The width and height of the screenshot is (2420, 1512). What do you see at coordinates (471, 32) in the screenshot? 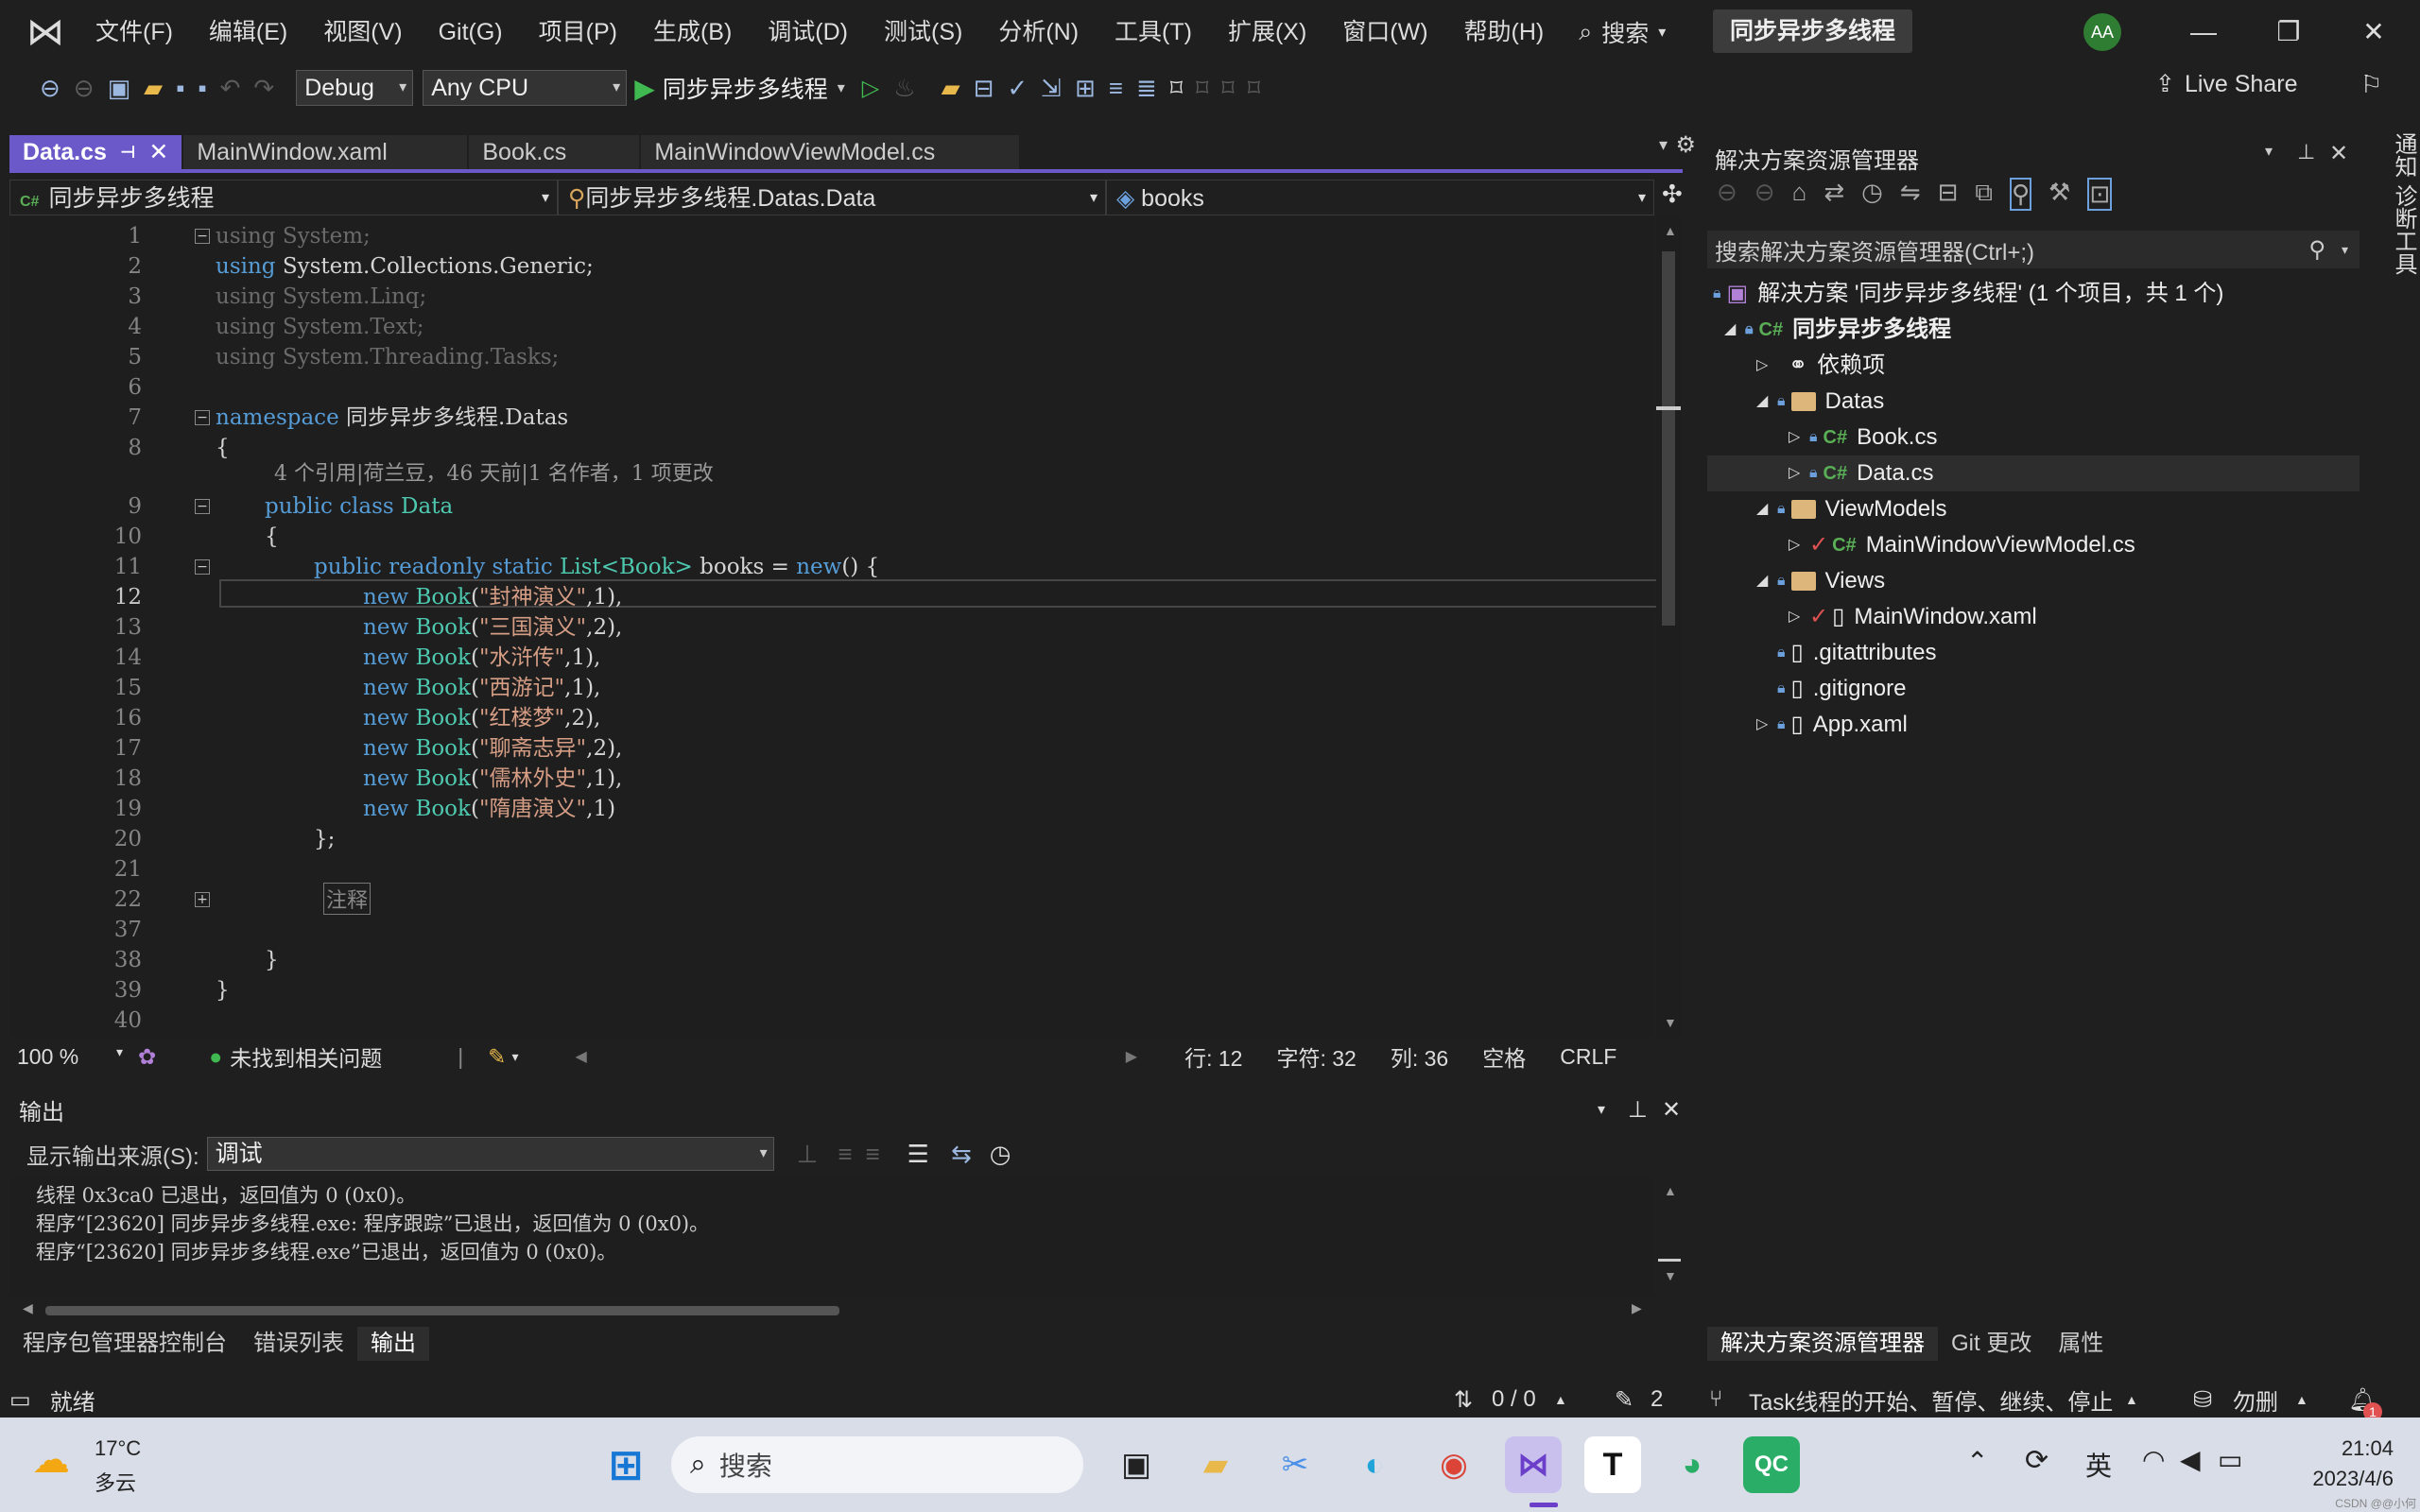
I see `menu-git: Git(G)` at bounding box center [471, 32].